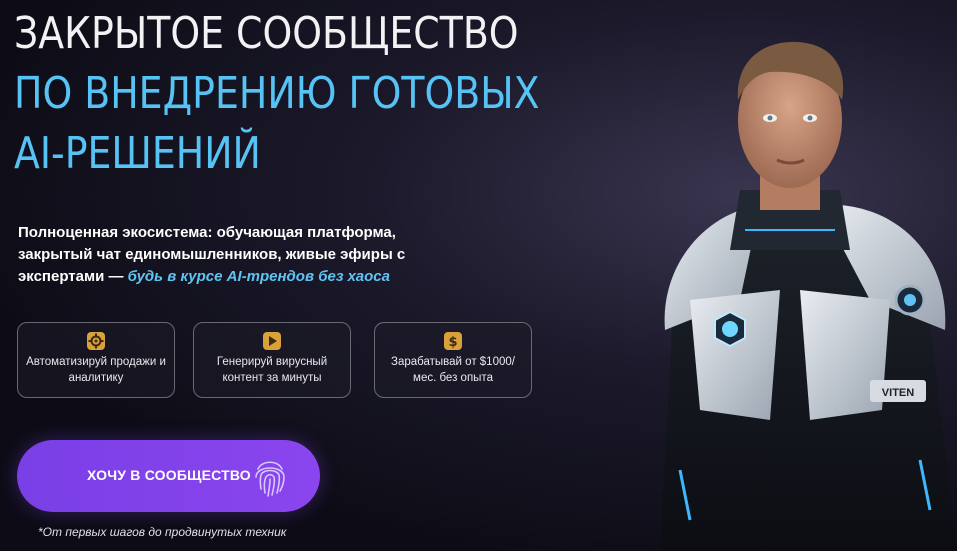 This screenshot has height=551, width=957. Describe the element at coordinates (270, 479) in the screenshot. I see `fingerprint-icon` at that location.